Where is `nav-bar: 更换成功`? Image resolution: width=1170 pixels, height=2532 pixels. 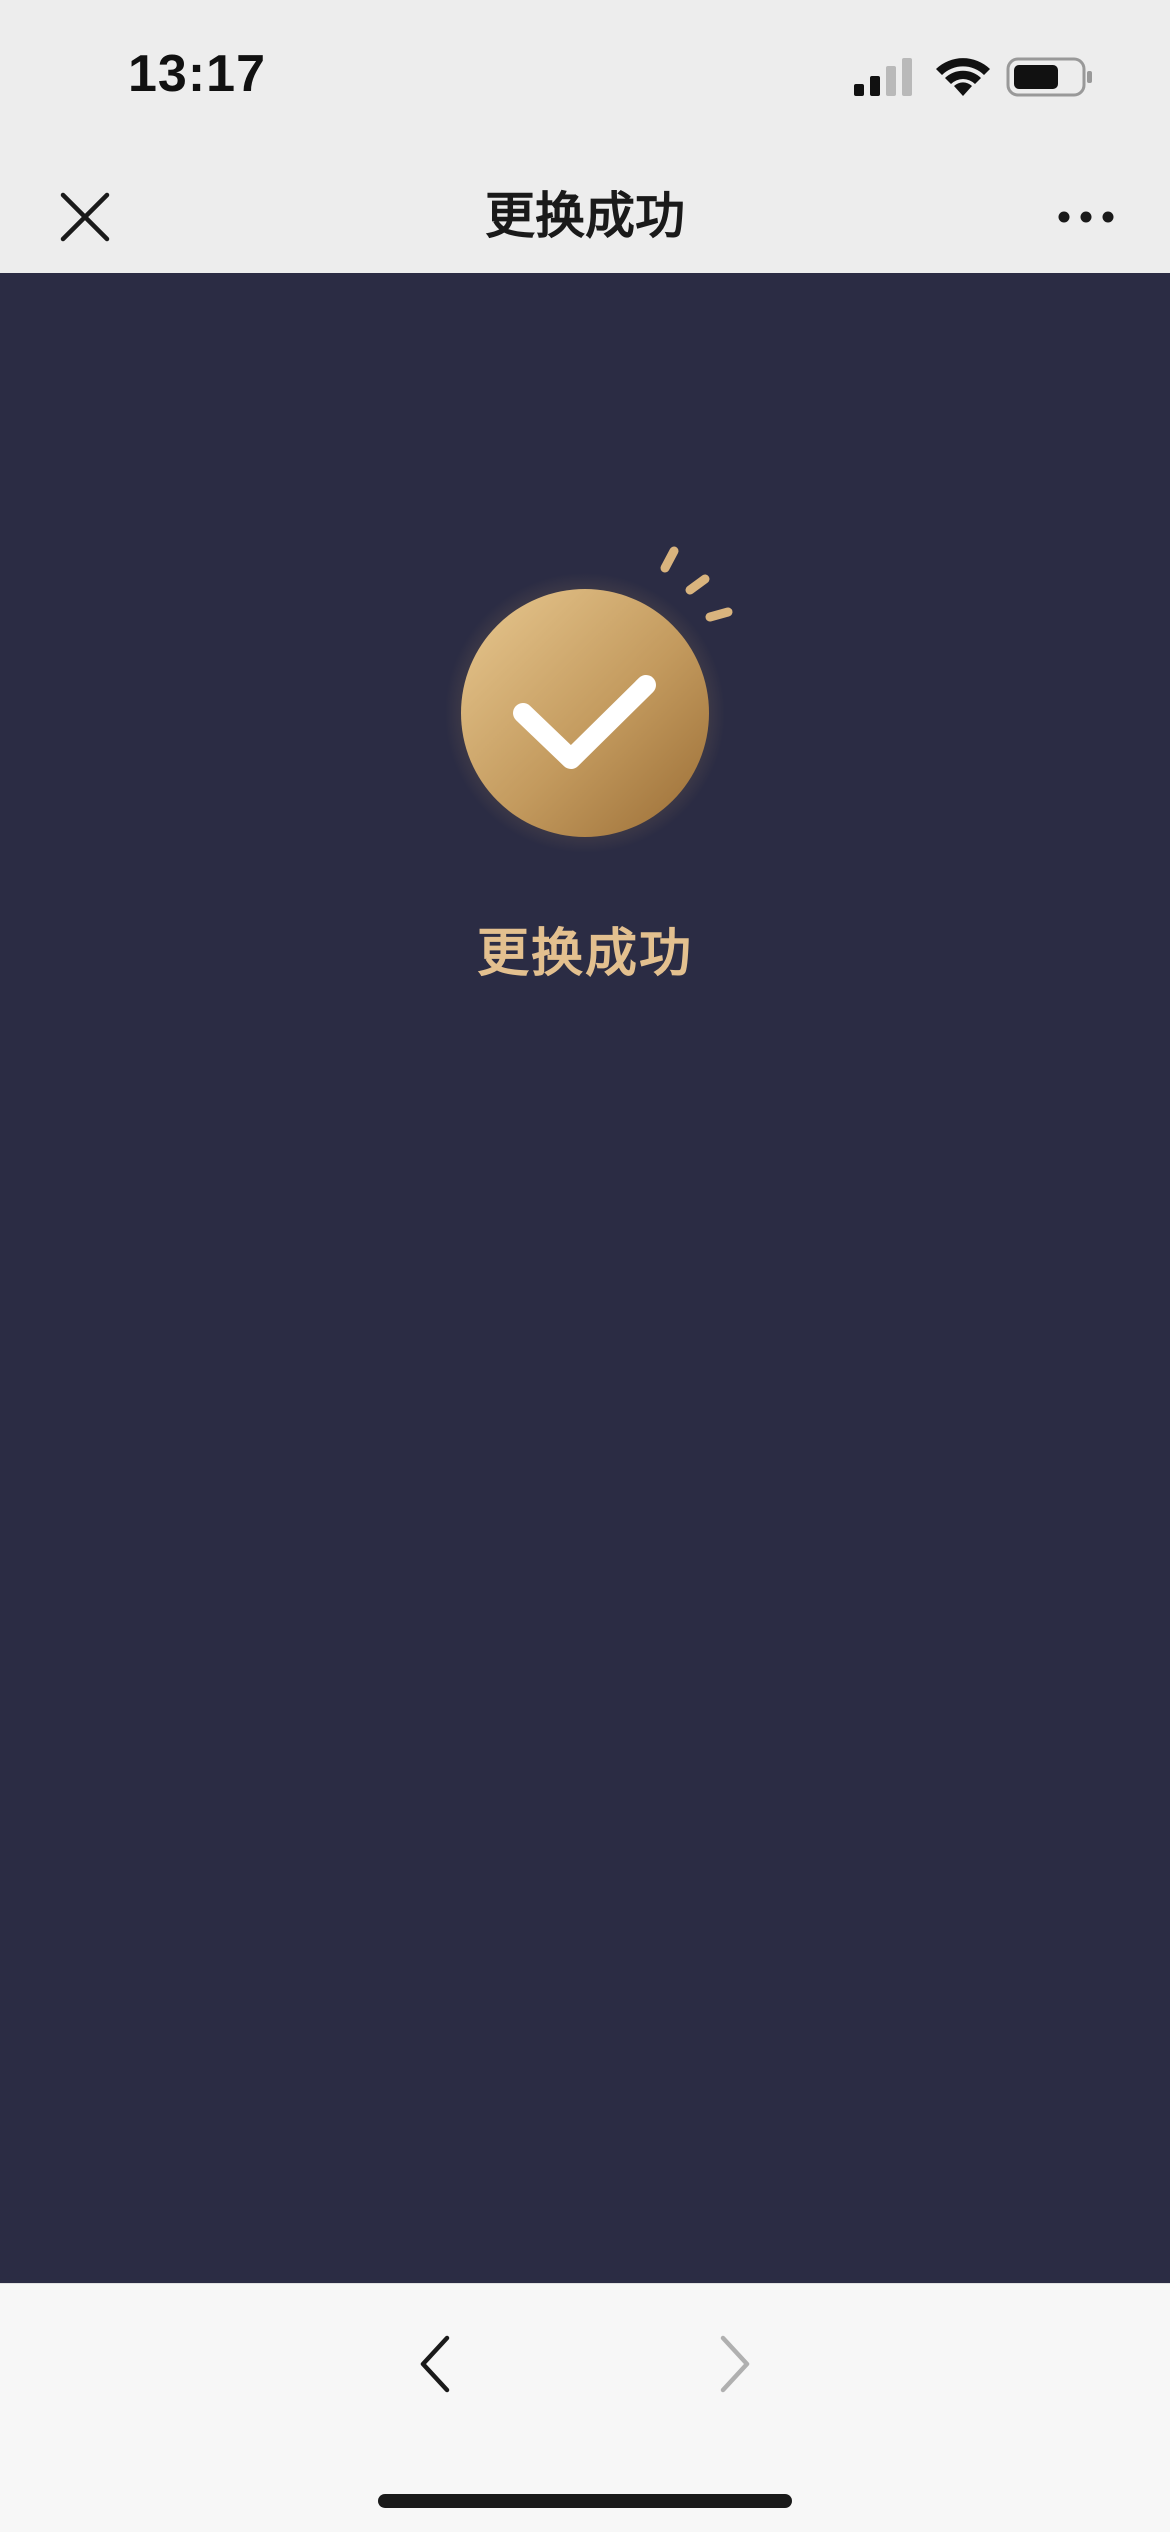
nav-bar: 更换成功 is located at coordinates (585, 207).